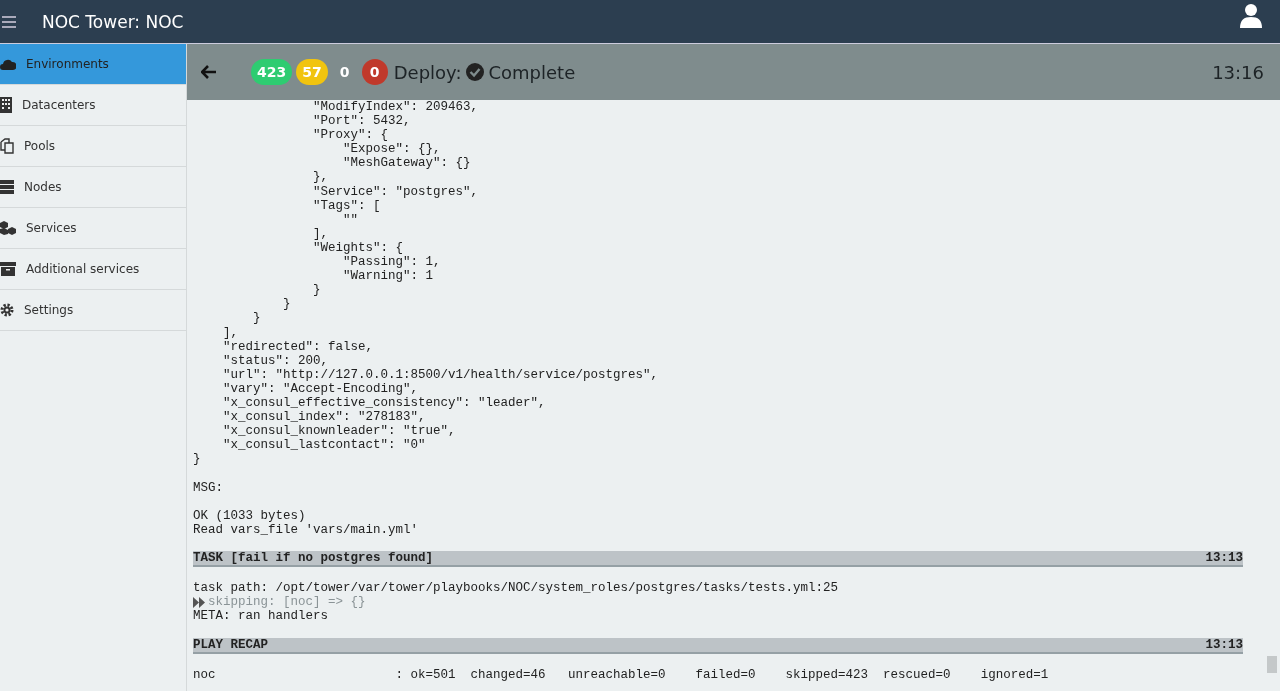 The width and height of the screenshot is (1280, 691). Describe the element at coordinates (388, 276) in the screenshot. I see `log-line: "Warning": 1` at that location.